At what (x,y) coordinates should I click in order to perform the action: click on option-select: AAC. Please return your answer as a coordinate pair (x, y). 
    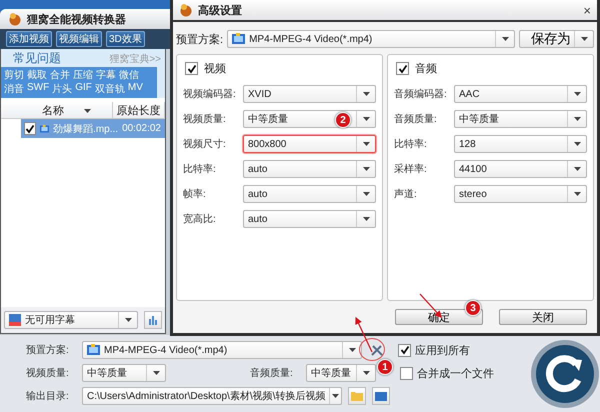
    Looking at the image, I should click on (520, 94).